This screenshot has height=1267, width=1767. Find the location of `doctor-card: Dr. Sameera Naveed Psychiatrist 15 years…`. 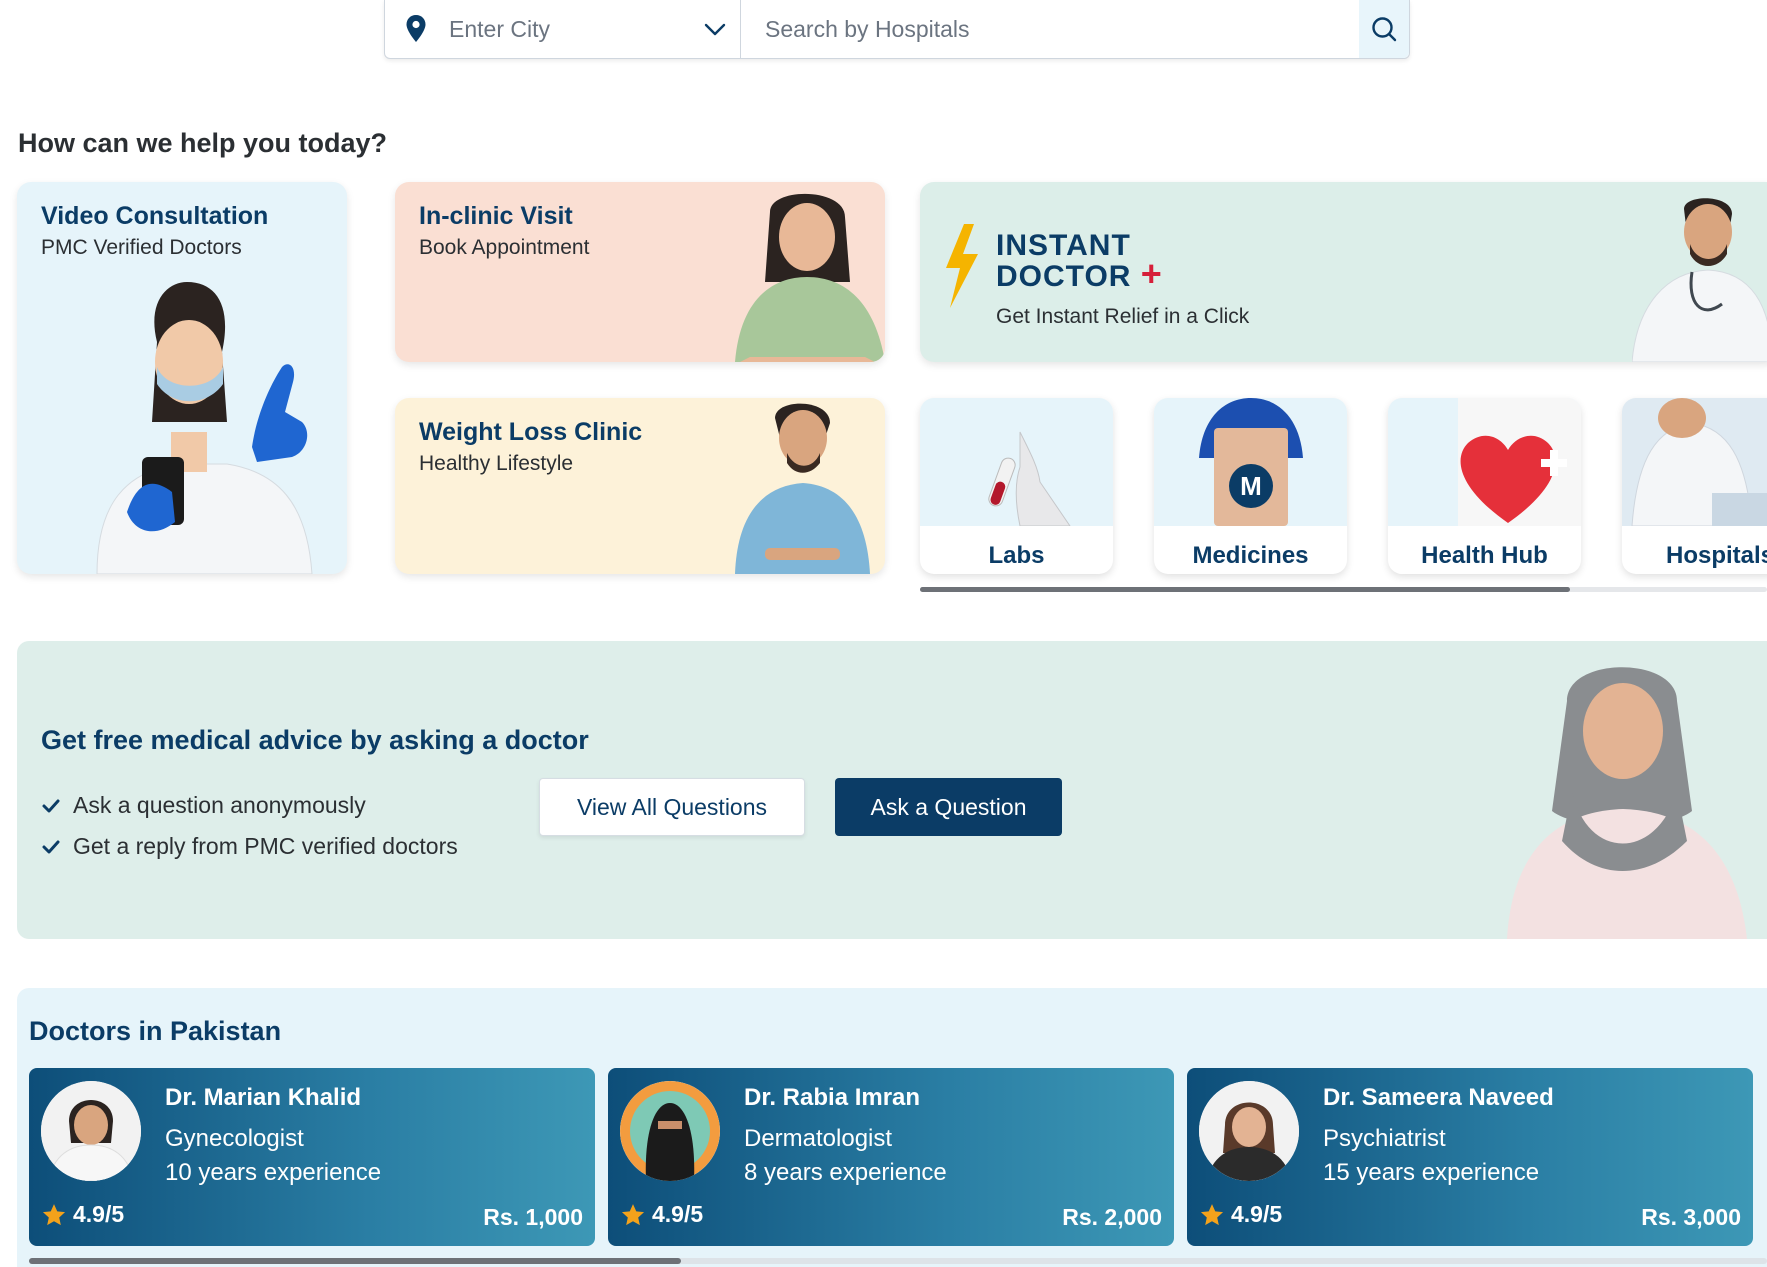

doctor-card: Dr. Sameera Naveed Psychiatrist 15 years… is located at coordinates (1470, 1157).